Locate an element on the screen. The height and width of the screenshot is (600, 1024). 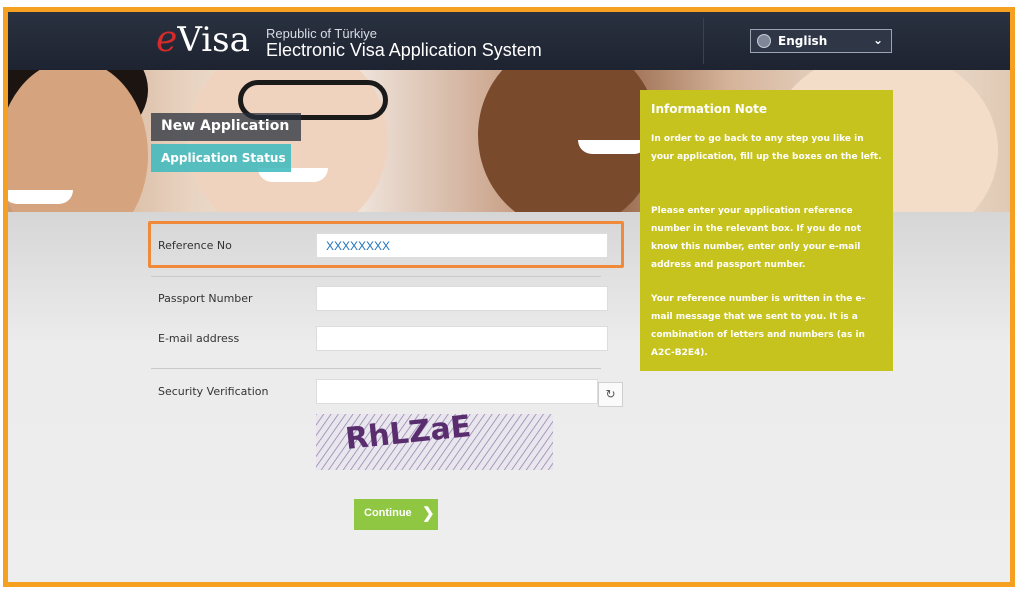
email-input is located at coordinates (462, 338).